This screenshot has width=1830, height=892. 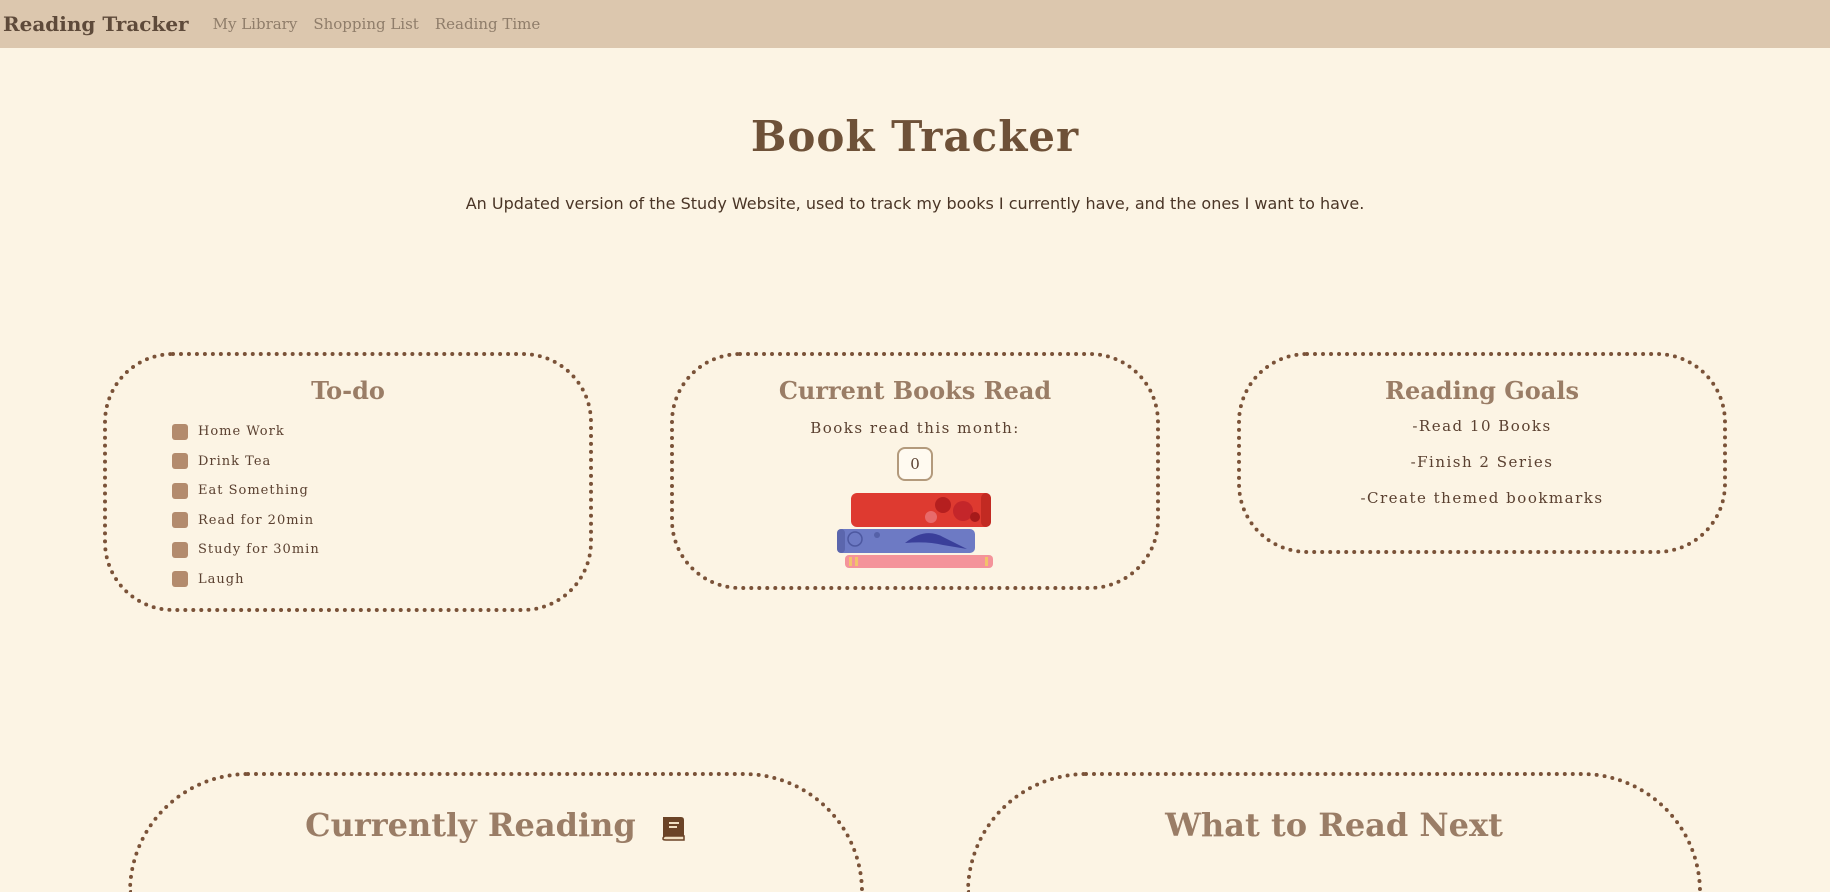 What do you see at coordinates (1482, 462) in the screenshot?
I see `goal-item: -Finish 2 Series` at bounding box center [1482, 462].